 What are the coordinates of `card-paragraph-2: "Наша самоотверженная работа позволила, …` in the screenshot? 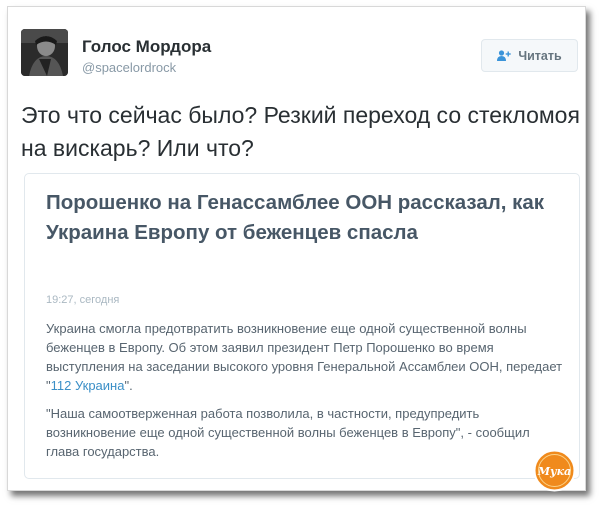 It's located at (288, 432).